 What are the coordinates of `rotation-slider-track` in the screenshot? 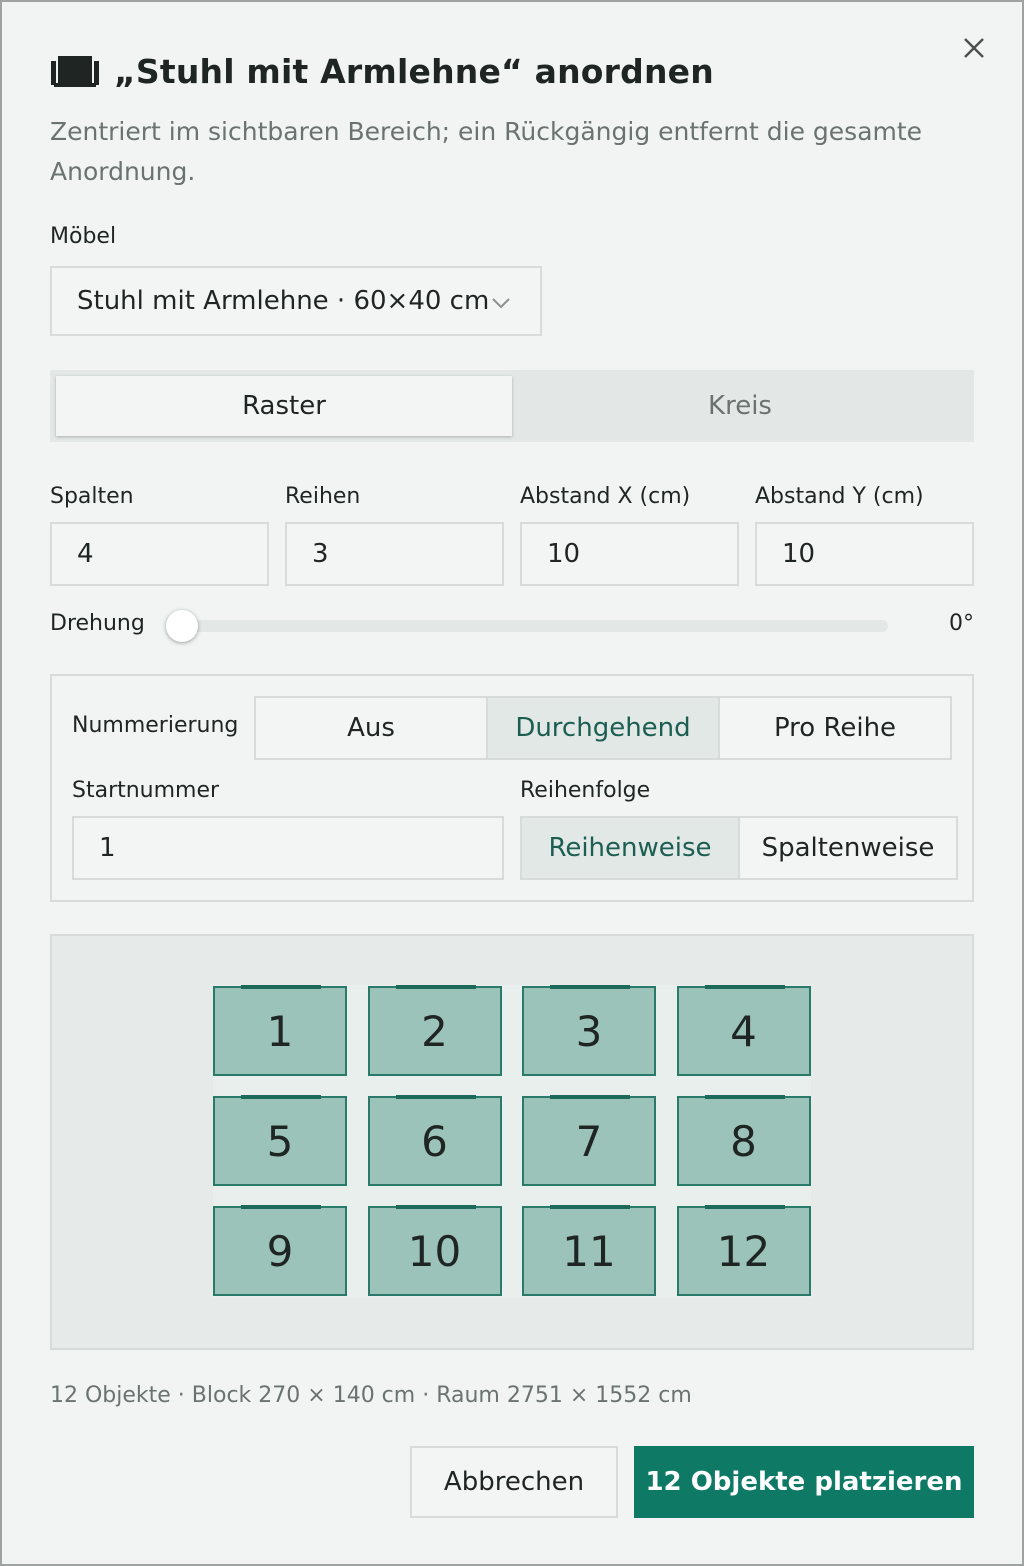 It's located at (529, 626).